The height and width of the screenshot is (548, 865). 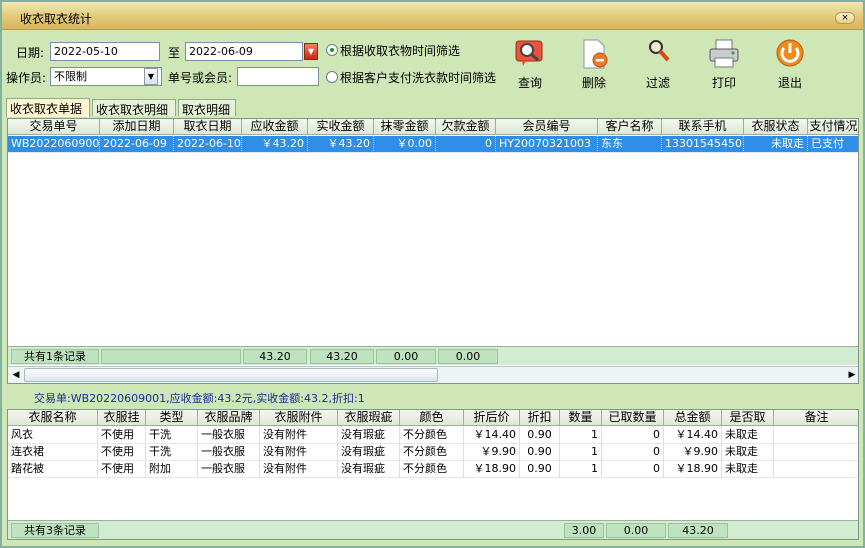 I want to click on radio-pickup-time, so click(x=332, y=50).